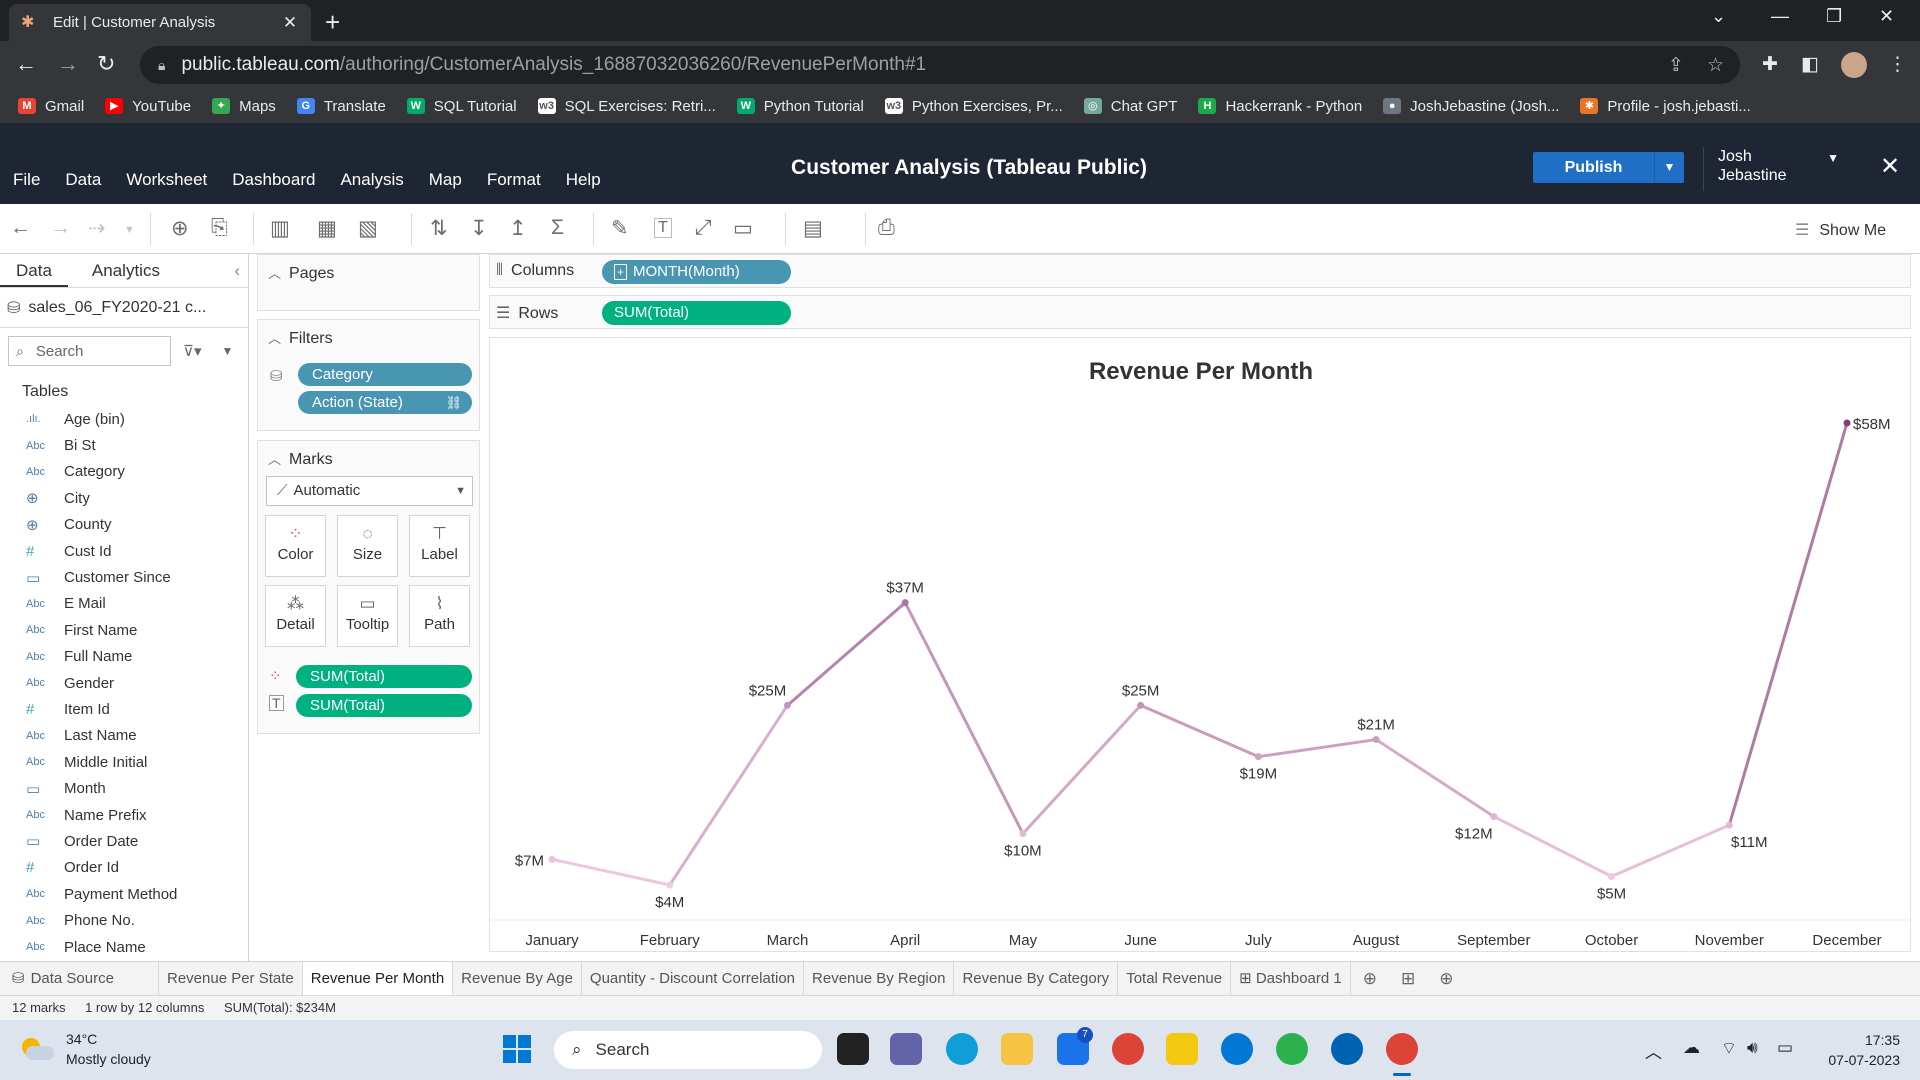 This screenshot has width=1920, height=1080. What do you see at coordinates (97, 228) in the screenshot?
I see `replay-icon: ⇢` at bounding box center [97, 228].